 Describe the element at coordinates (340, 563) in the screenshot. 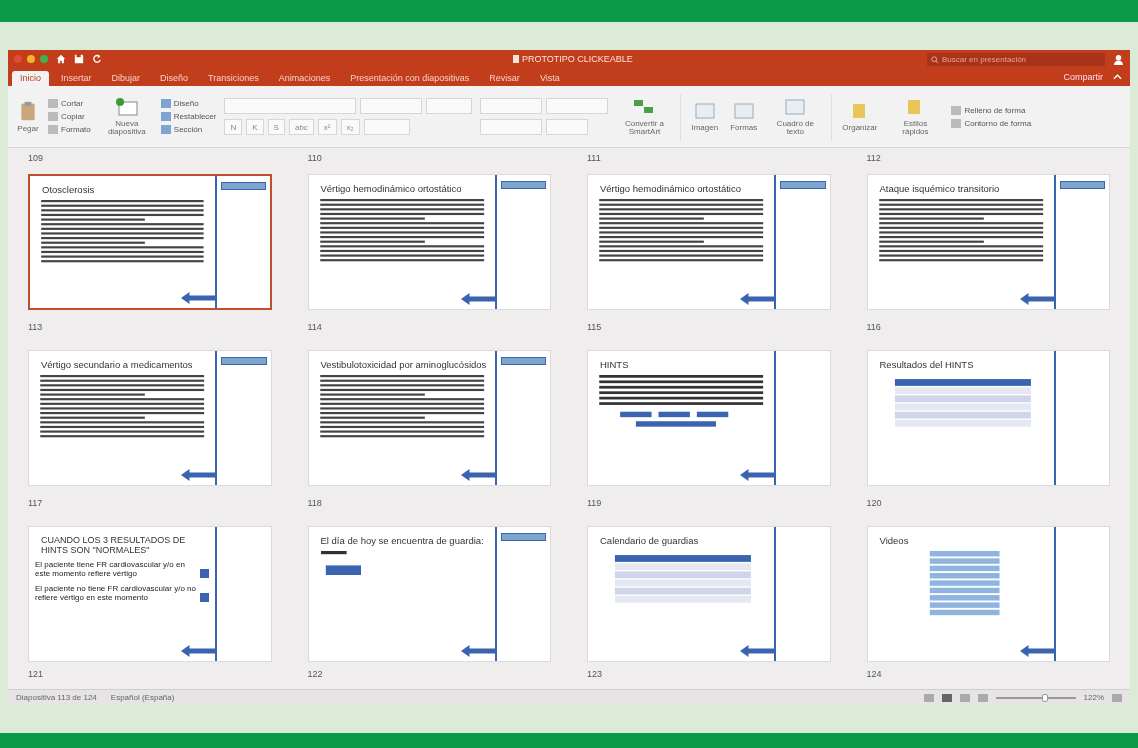

I see `name-and-button-drawing` at that location.